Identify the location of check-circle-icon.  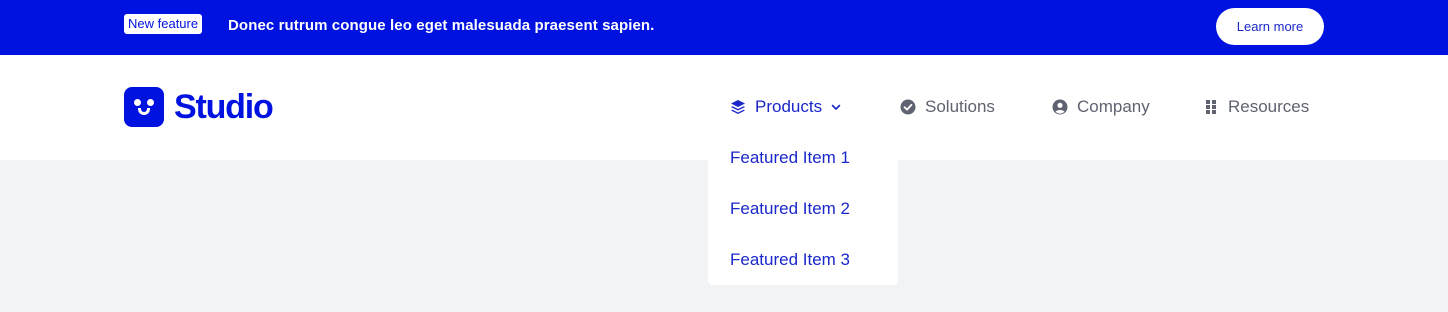
(908, 107).